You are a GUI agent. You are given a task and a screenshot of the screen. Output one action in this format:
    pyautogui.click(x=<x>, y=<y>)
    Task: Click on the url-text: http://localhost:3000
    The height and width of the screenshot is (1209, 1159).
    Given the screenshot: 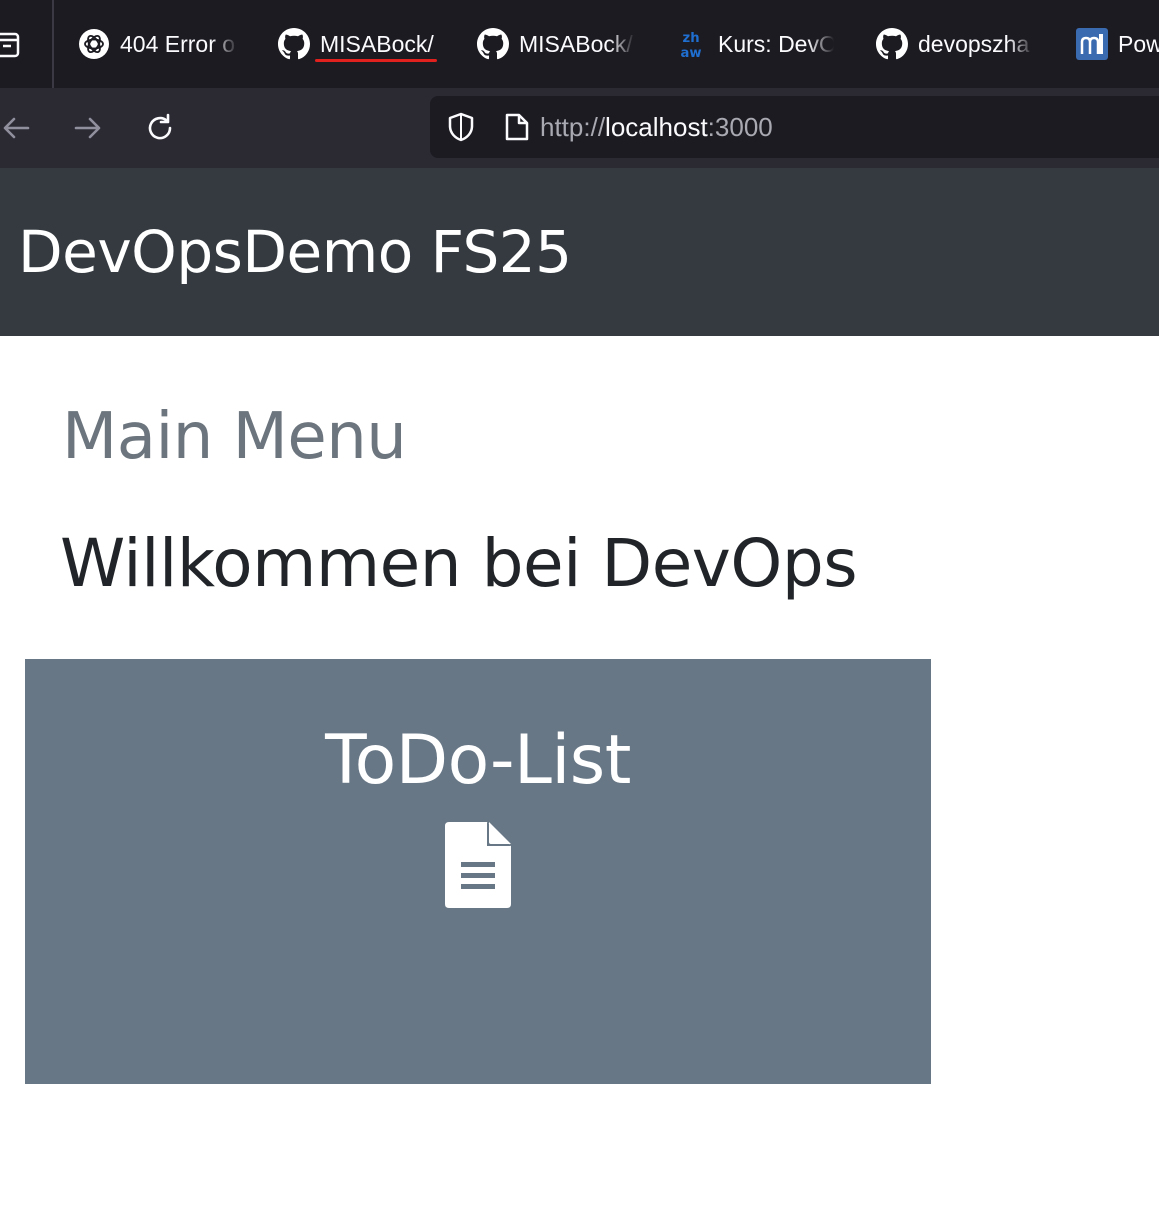 What is the action you would take?
    pyautogui.click(x=656, y=127)
    